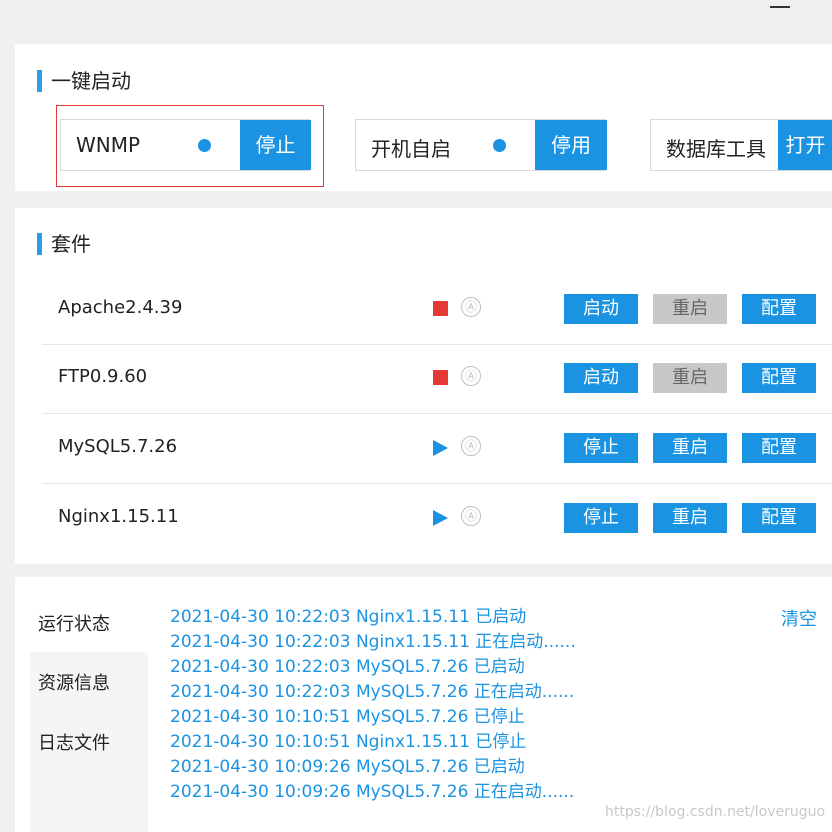 This screenshot has width=832, height=832. Describe the element at coordinates (74, 742) in the screenshot. I see `tab-log-files: 日志文件` at that location.